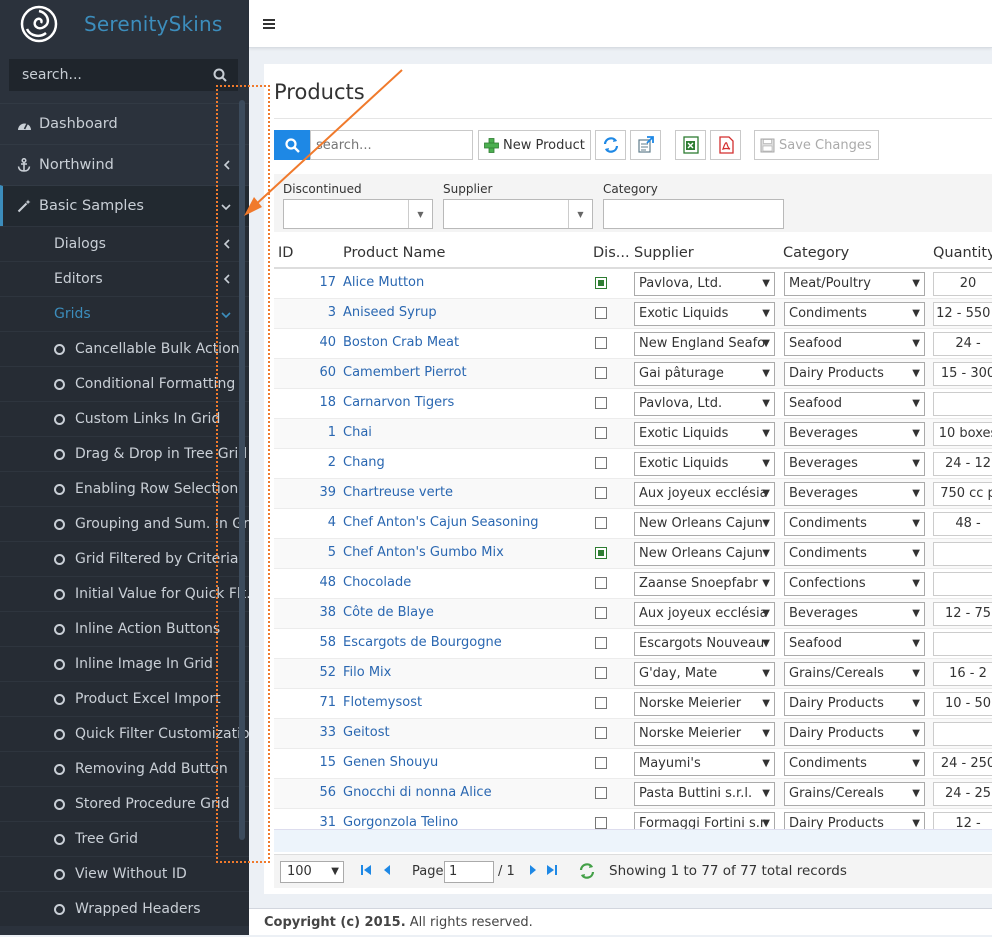  Describe the element at coordinates (124, 768) in the screenshot. I see `sidebar-item-removing-add-button: Removing Add Button` at that location.